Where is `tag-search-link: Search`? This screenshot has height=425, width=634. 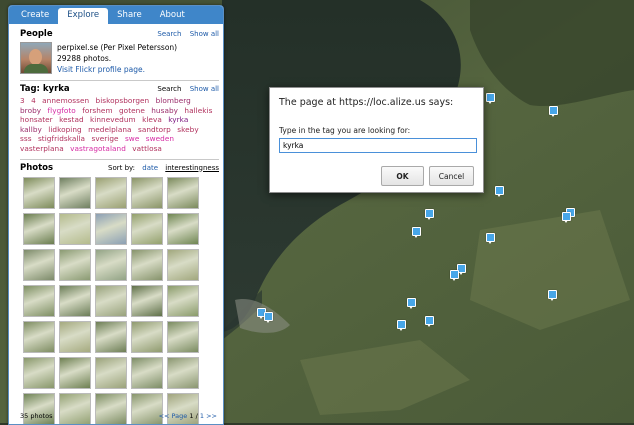 tag-search-link: Search is located at coordinates (169, 89).